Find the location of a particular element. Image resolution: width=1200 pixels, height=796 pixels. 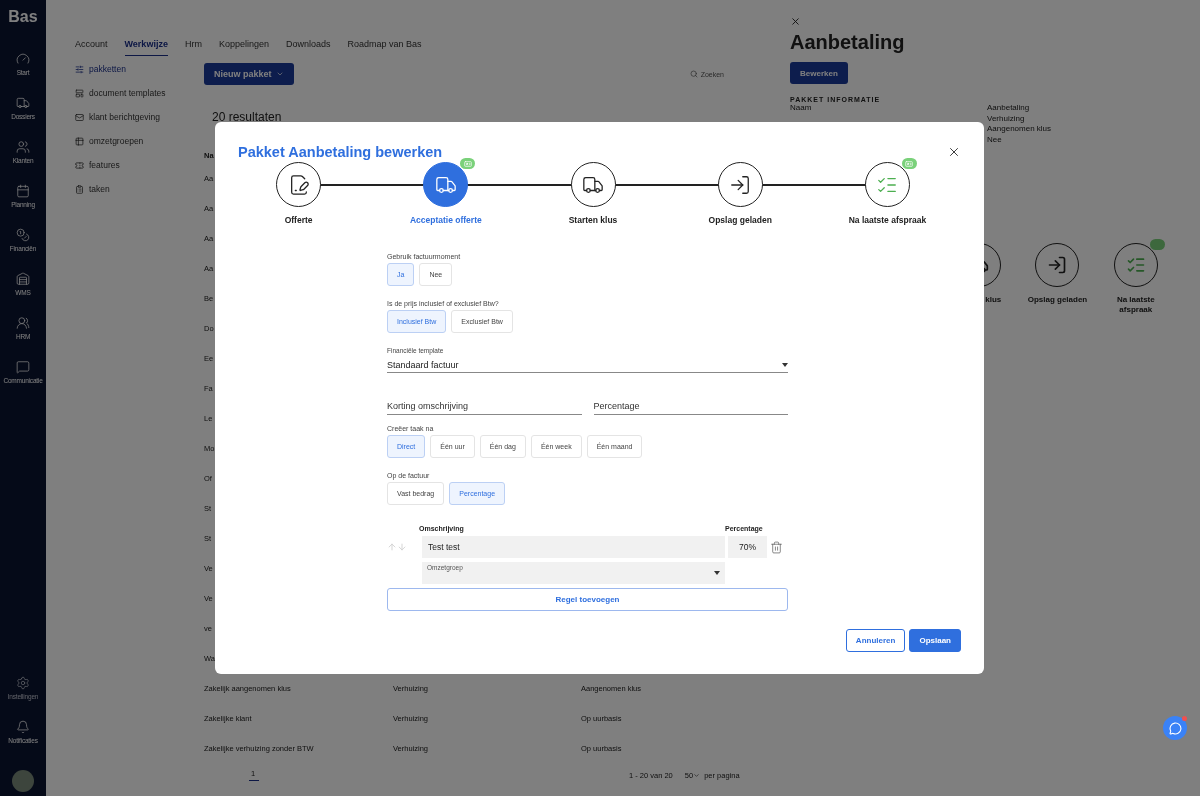

tab: Downloads is located at coordinates (308, 46).